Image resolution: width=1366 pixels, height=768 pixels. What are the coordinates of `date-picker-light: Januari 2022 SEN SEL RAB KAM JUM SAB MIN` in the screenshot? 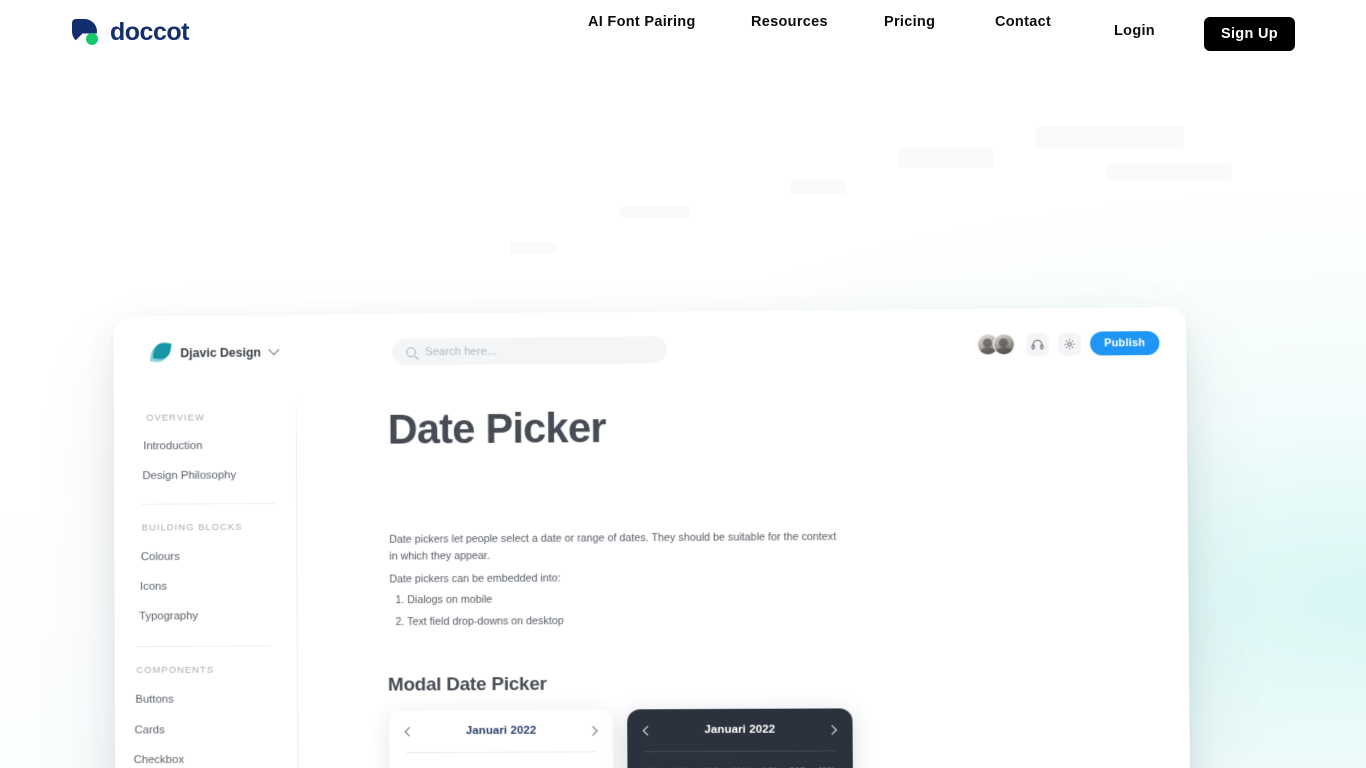 It's located at (501, 738).